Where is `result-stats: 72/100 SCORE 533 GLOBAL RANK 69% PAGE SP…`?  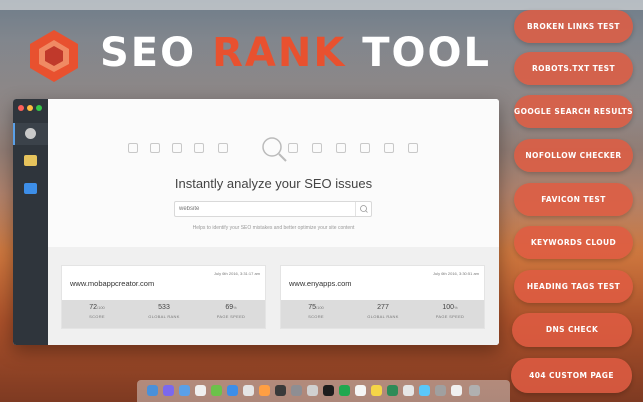
result-stats: 72/100 SCORE 533 GLOBAL RANK 69% PAGE SP… is located at coordinates (163, 314).